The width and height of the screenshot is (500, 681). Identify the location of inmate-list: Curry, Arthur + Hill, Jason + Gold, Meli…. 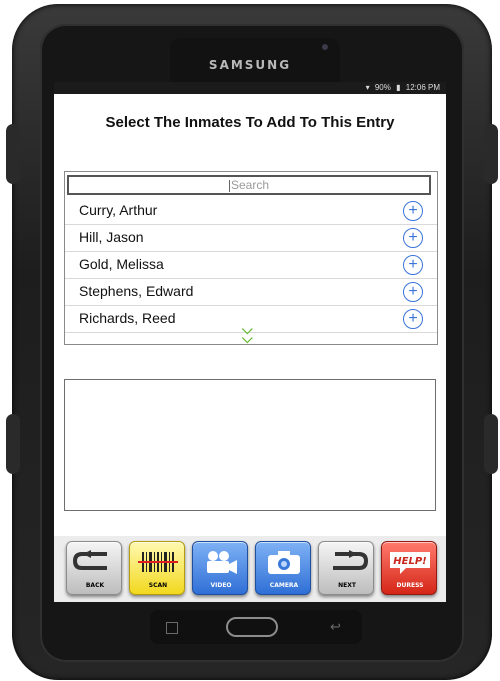
(251, 265).